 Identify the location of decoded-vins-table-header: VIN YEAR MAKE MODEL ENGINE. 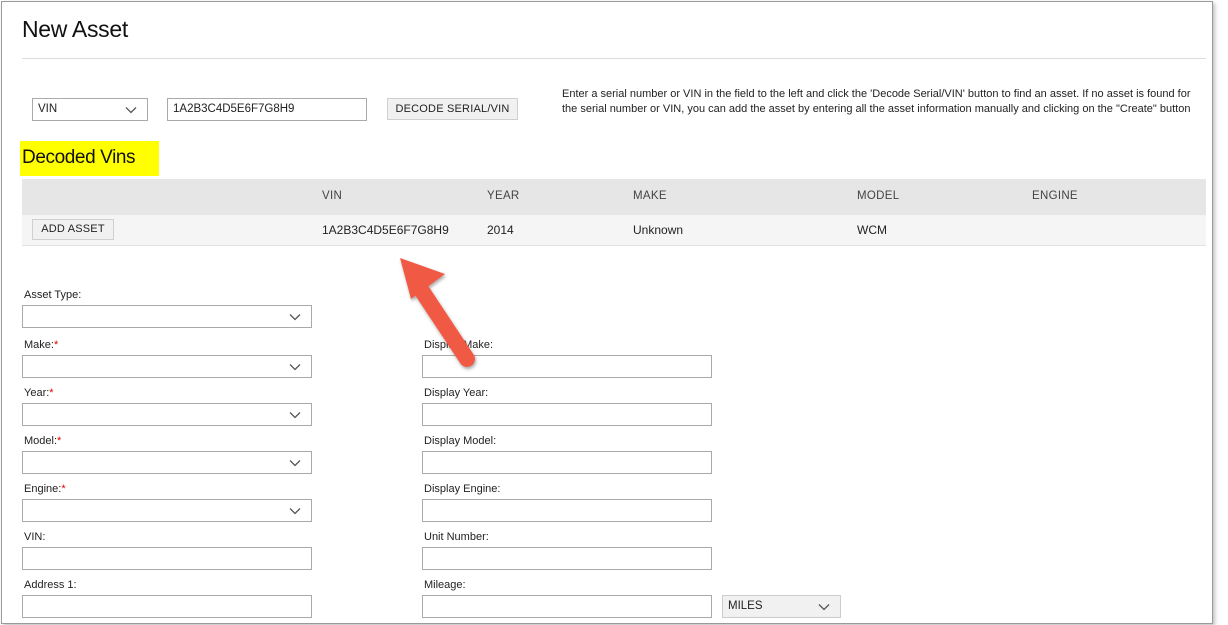
(614, 197).